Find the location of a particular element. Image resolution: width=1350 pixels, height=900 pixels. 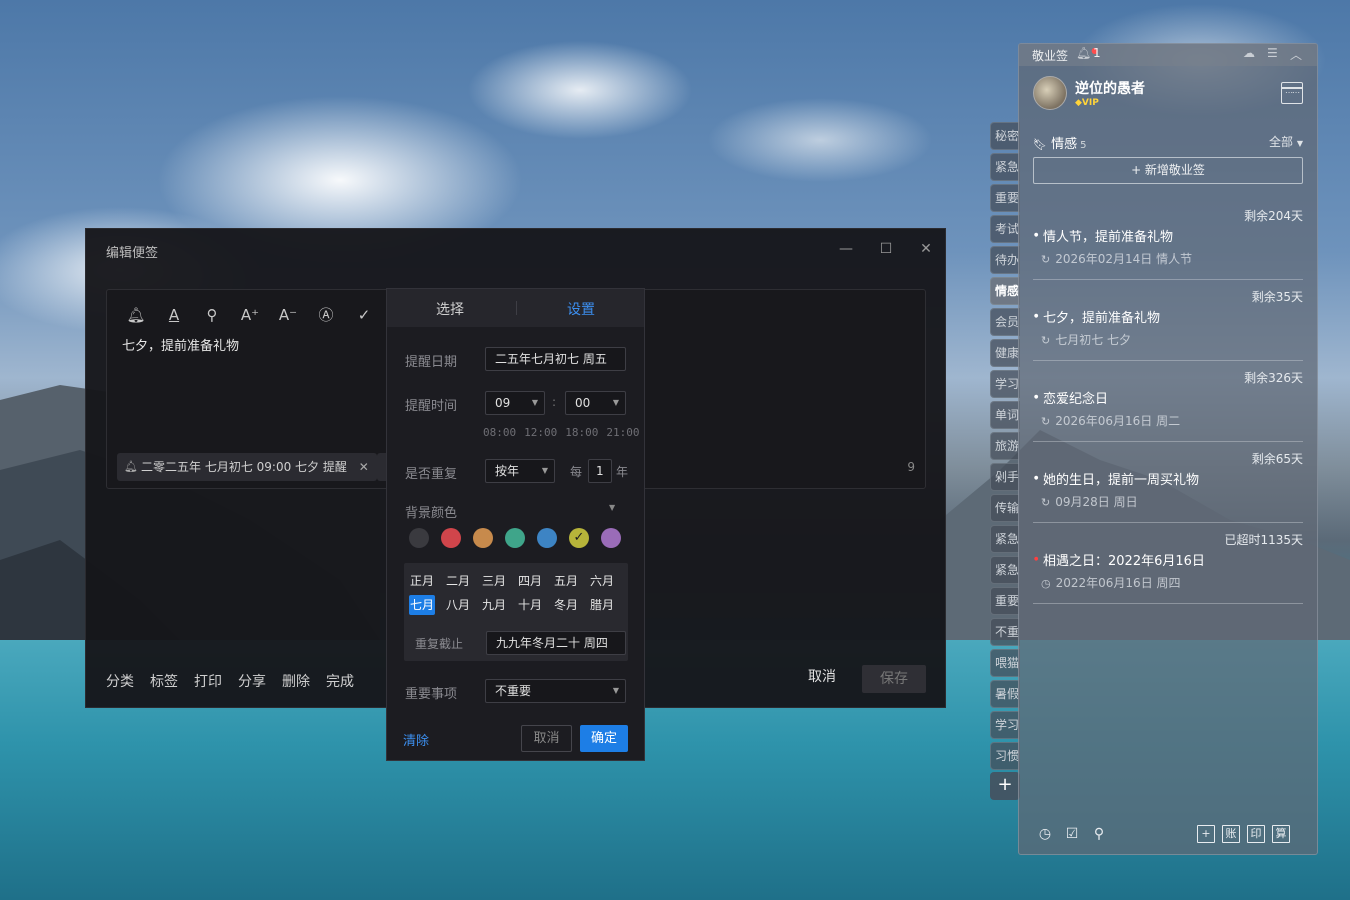

bg-color-expand-icon: ▼ is located at coordinates (612, 507).